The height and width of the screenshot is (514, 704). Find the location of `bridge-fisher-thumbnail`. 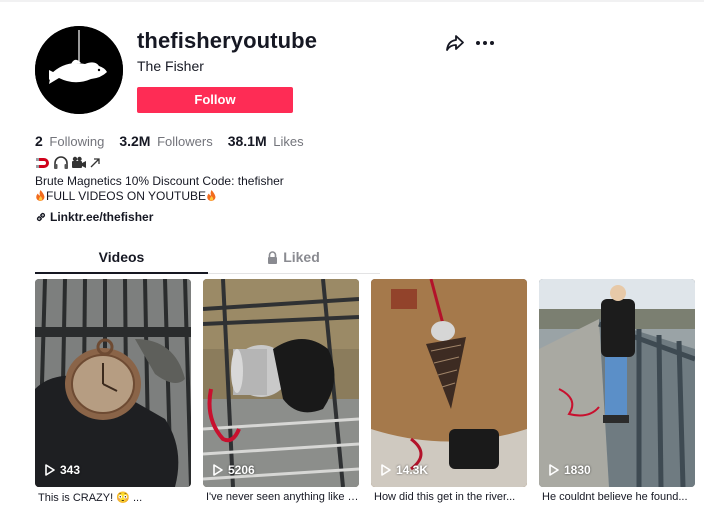

bridge-fisher-thumbnail is located at coordinates (617, 383).